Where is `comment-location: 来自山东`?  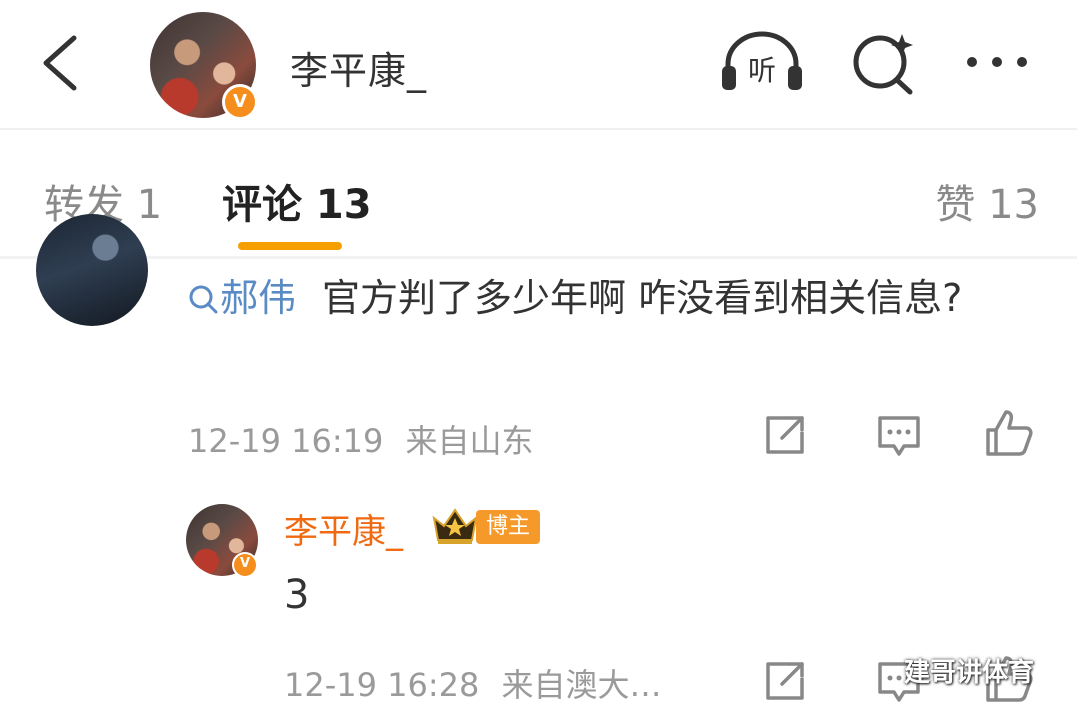
comment-location: 来自山东 is located at coordinates (469, 441).